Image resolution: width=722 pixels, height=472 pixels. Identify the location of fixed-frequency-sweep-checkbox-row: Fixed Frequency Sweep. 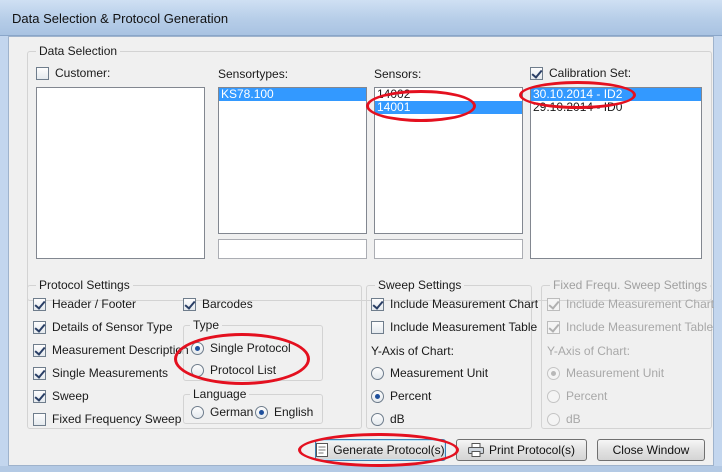
(107, 419).